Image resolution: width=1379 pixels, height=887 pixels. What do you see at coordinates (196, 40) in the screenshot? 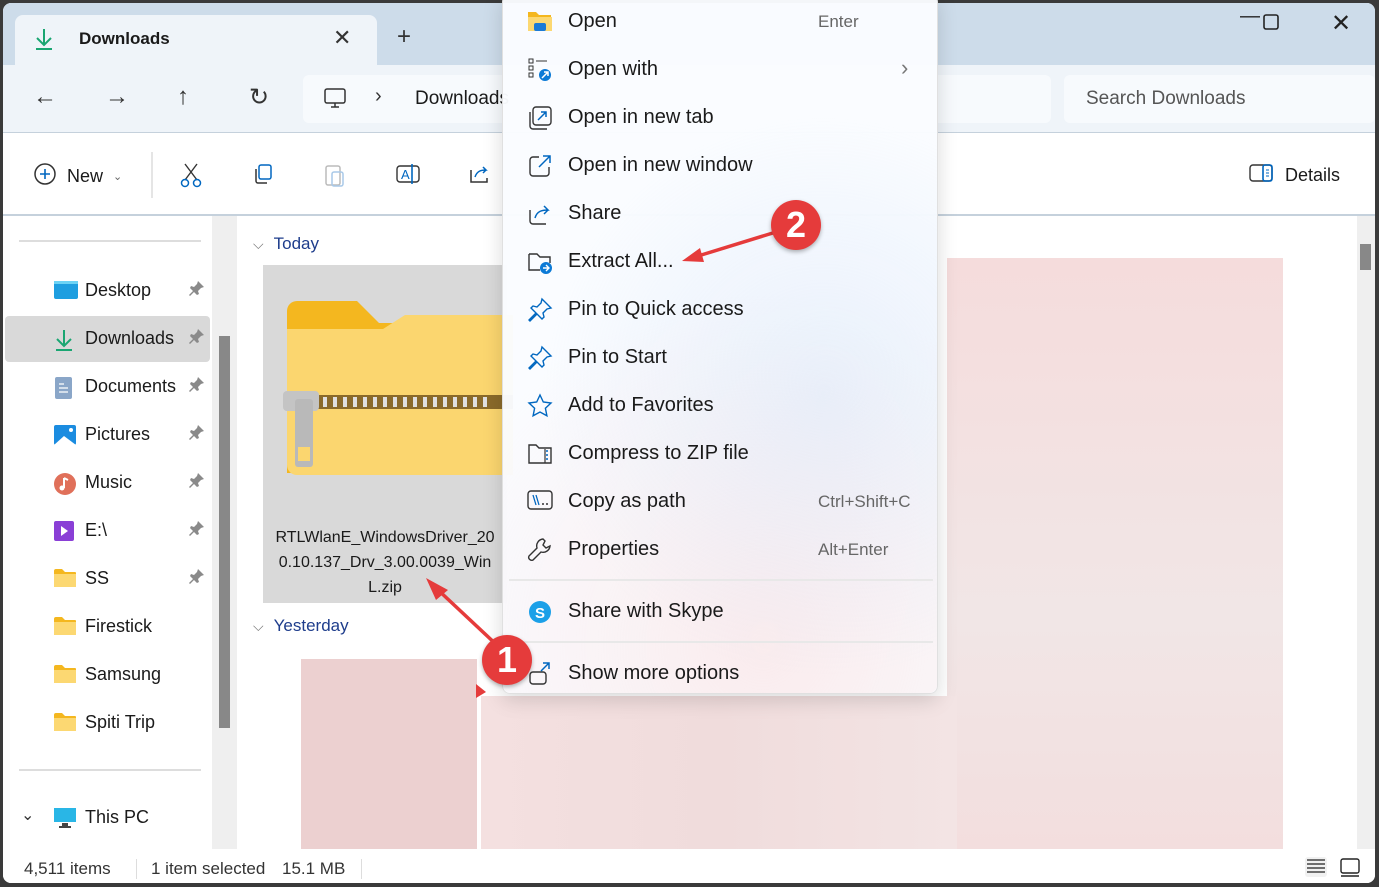
I see `tab-downloads: Downloads ✕` at bounding box center [196, 40].